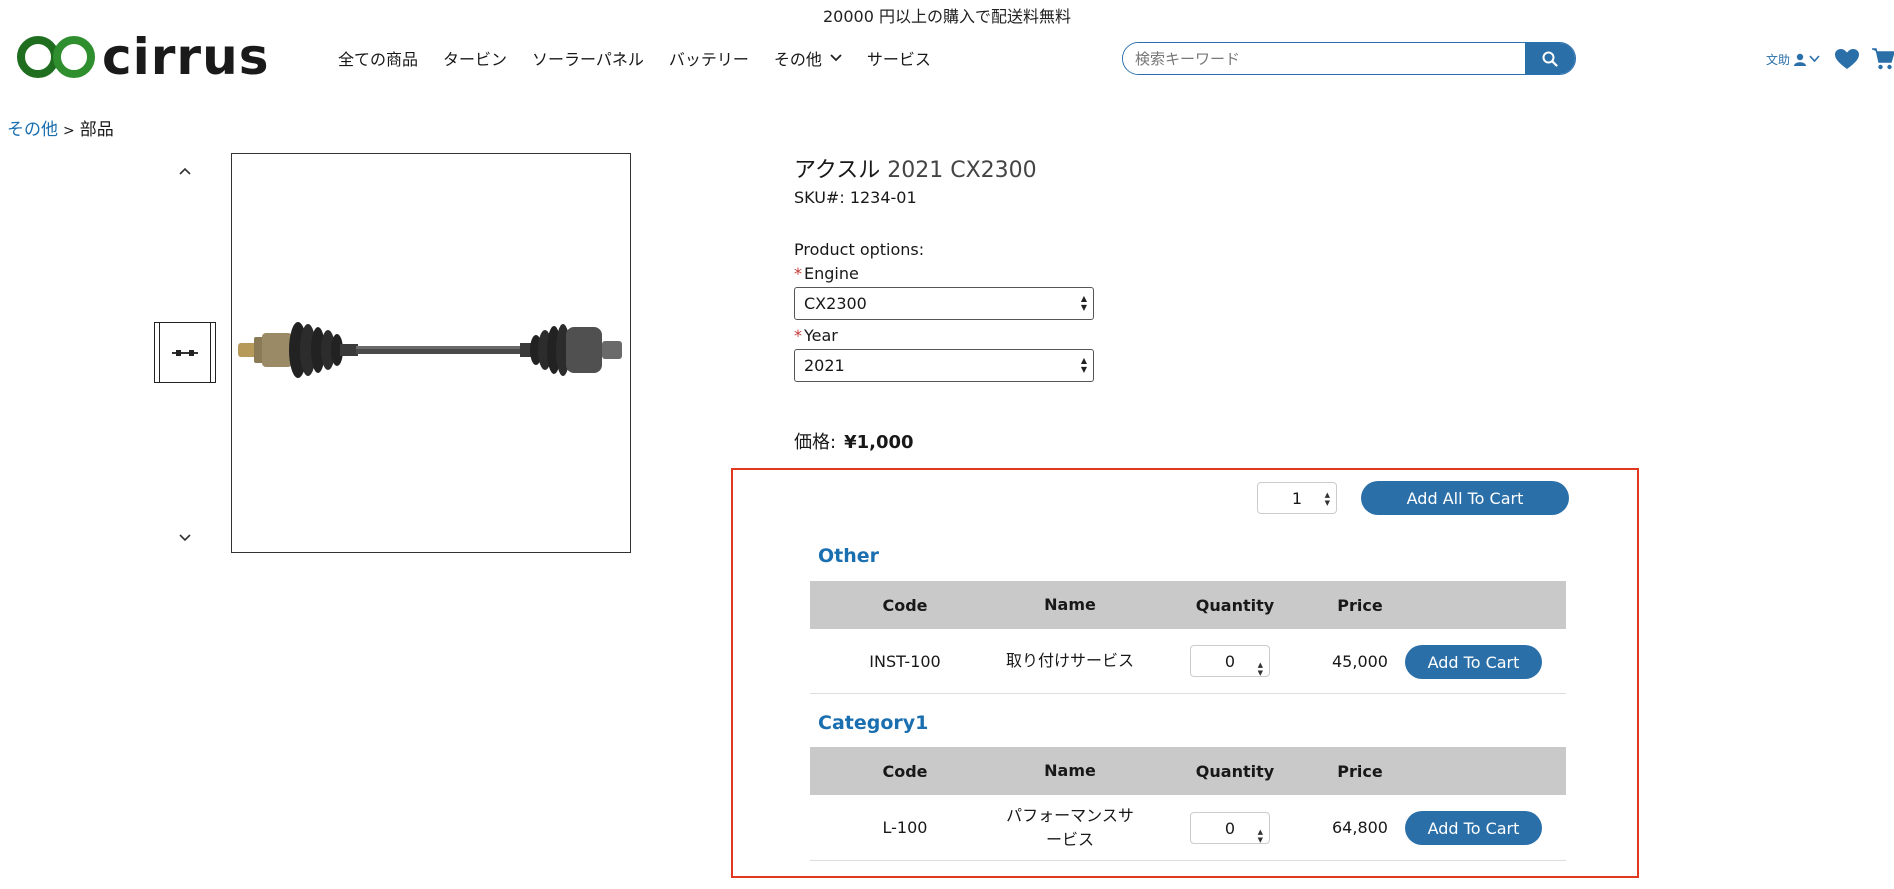 The image size is (1894, 889). I want to click on main-nav: 全ての商品 タービン ソーラーパネル バッテリー その他 サービス, so click(647, 58).